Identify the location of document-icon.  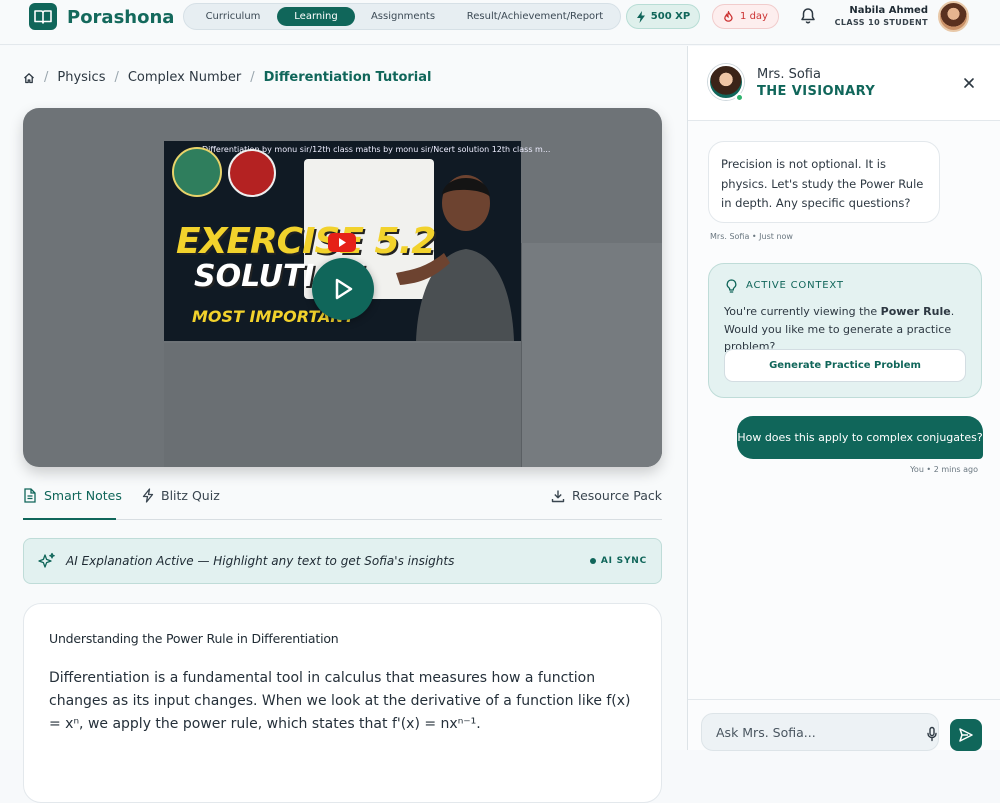
(30, 495).